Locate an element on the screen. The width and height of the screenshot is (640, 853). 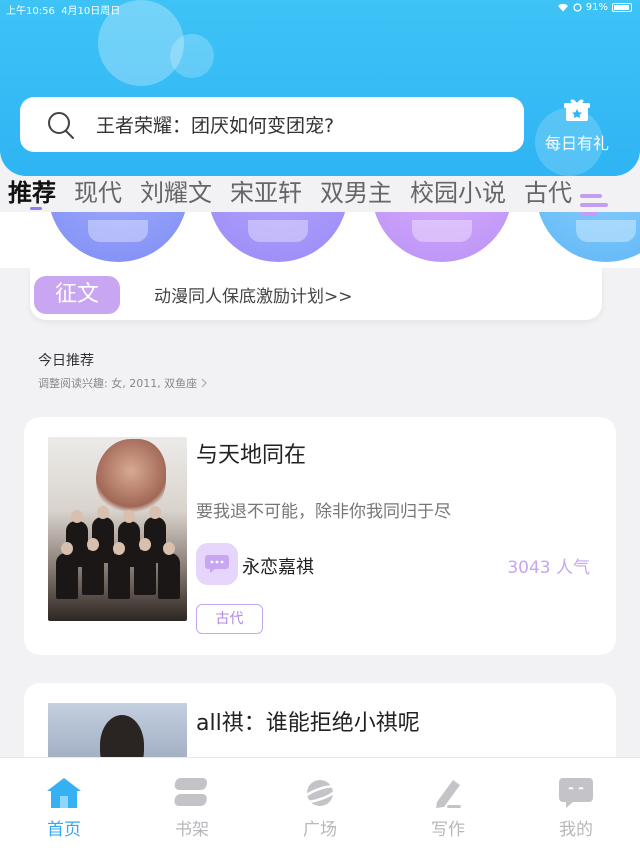
tab-ancient: 古代 is located at coordinates (548, 194).